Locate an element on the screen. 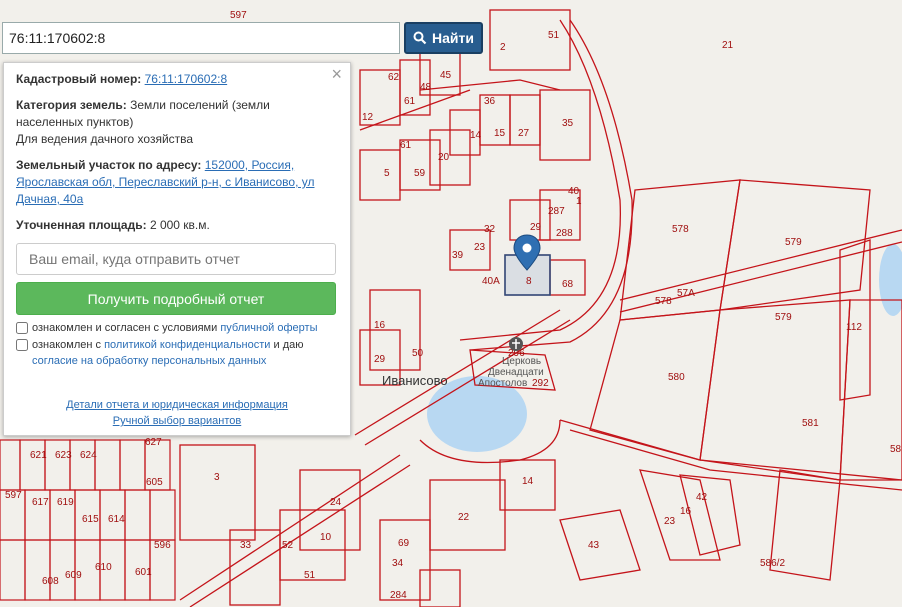  parcel-label: 581 is located at coordinates (810, 423).